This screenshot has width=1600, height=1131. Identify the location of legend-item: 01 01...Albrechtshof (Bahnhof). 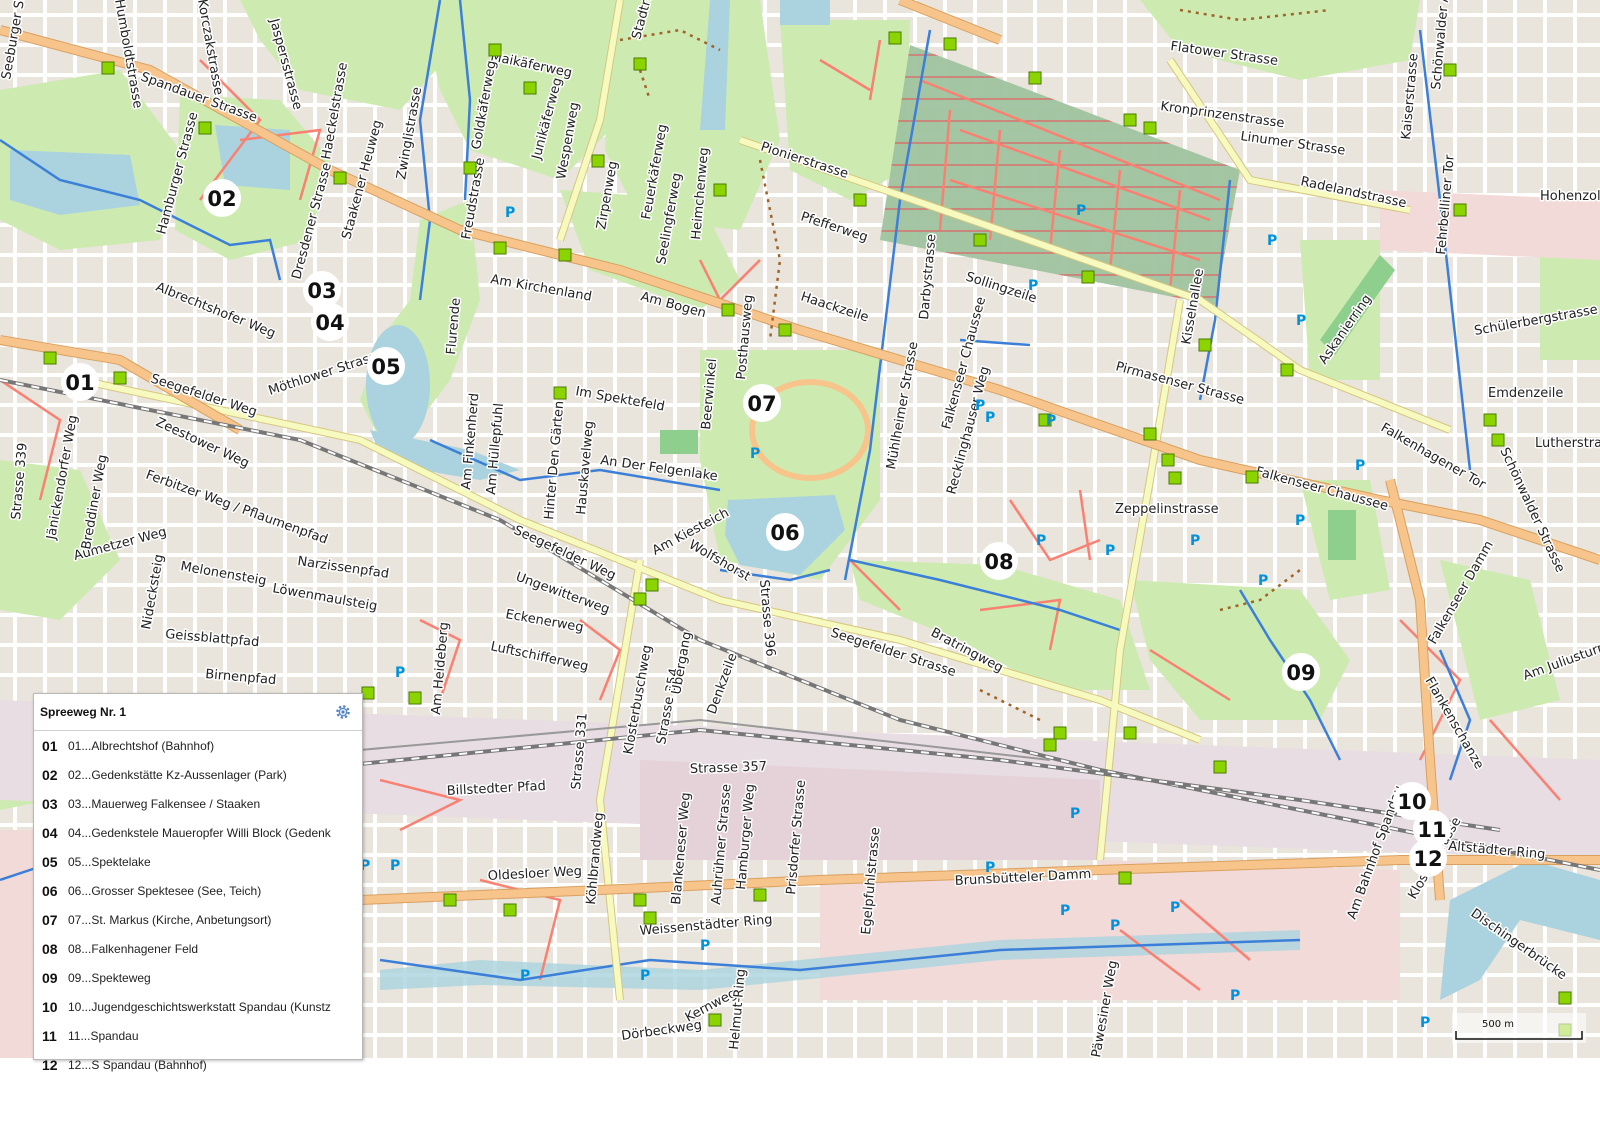
(198, 745).